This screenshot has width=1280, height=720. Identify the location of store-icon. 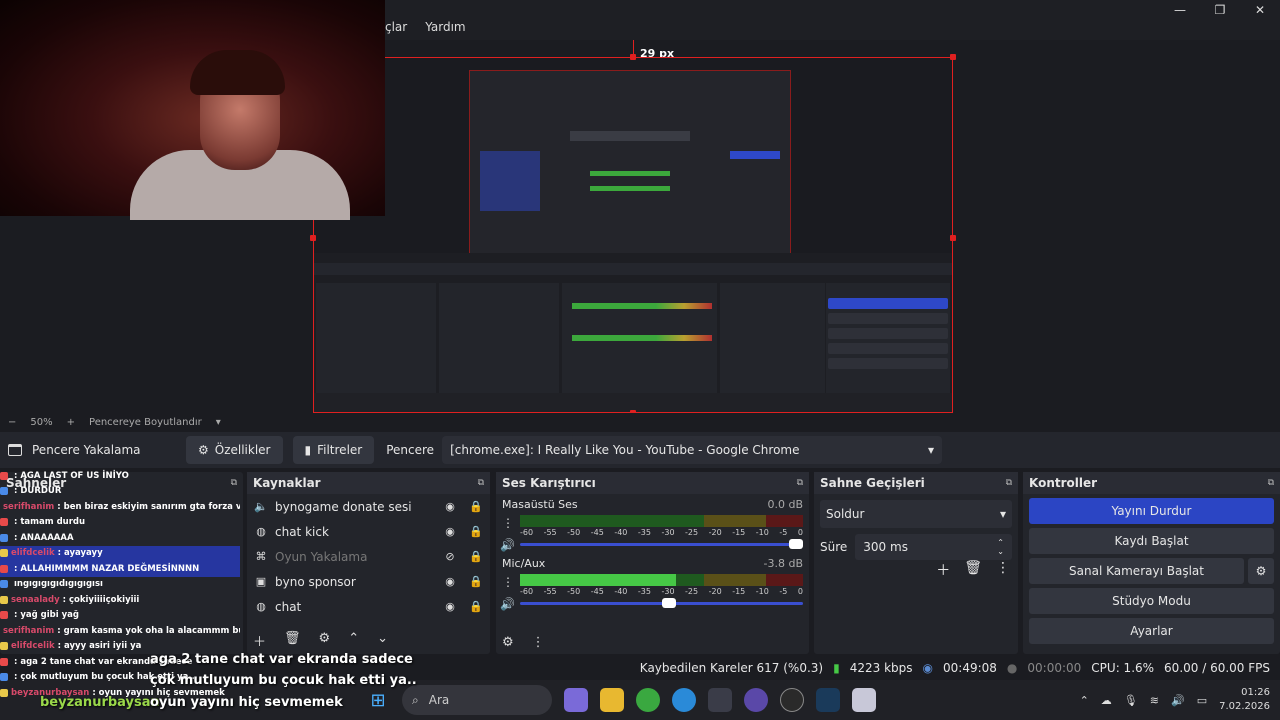
(720, 700).